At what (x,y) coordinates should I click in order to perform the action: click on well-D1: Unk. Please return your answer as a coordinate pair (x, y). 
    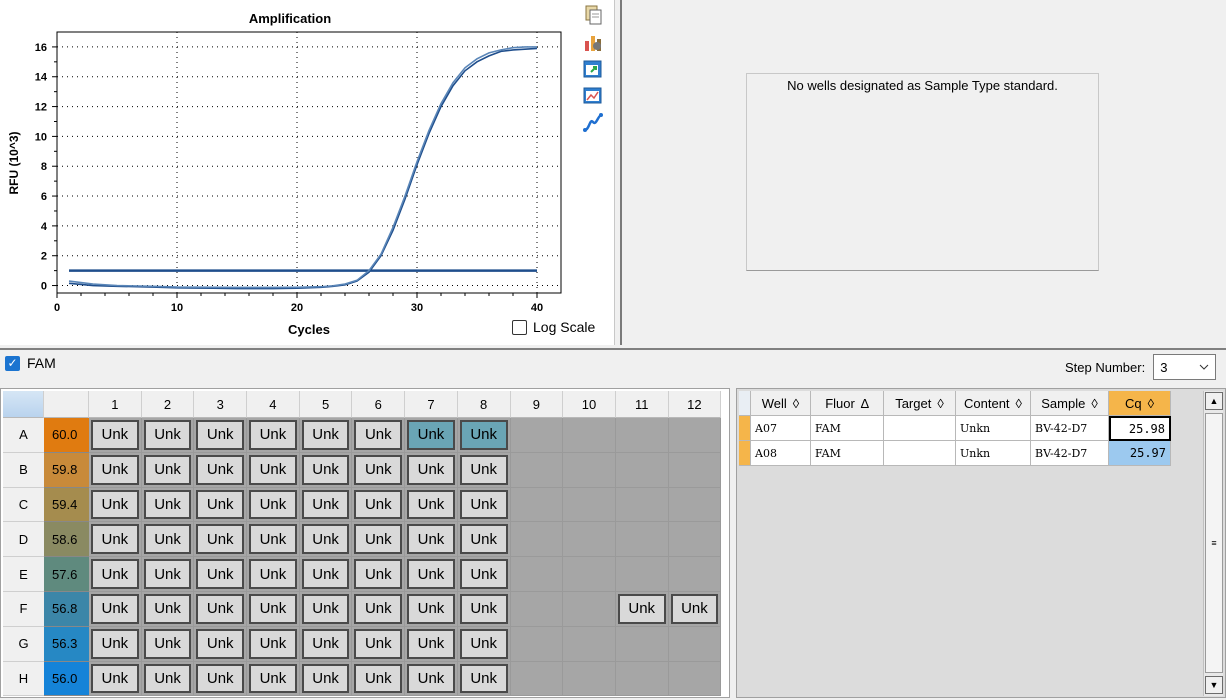
    Looking at the image, I should click on (115, 539).